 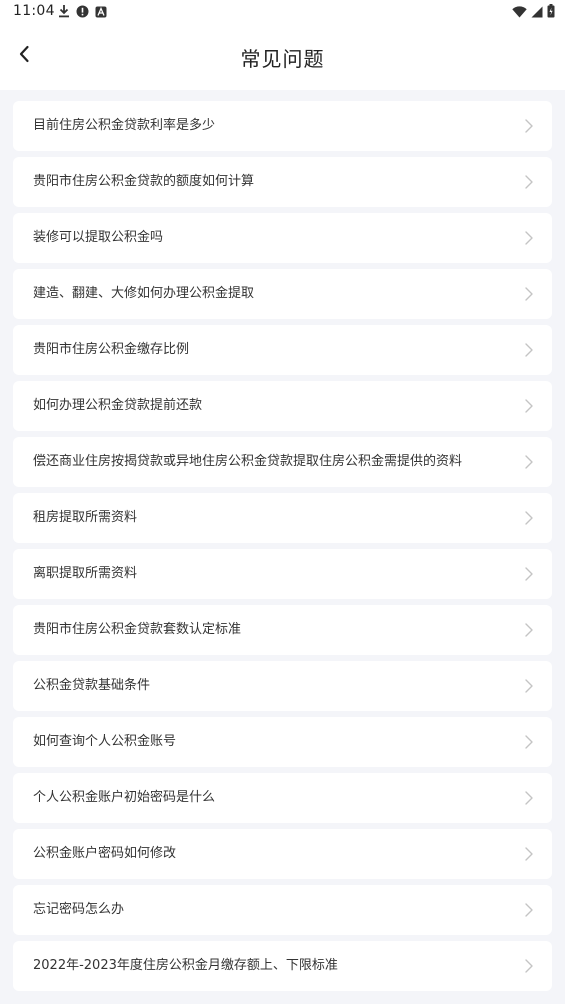 What do you see at coordinates (282, 798) in the screenshot?
I see `faq-item: 个人公积金账户初始密码是什么` at bounding box center [282, 798].